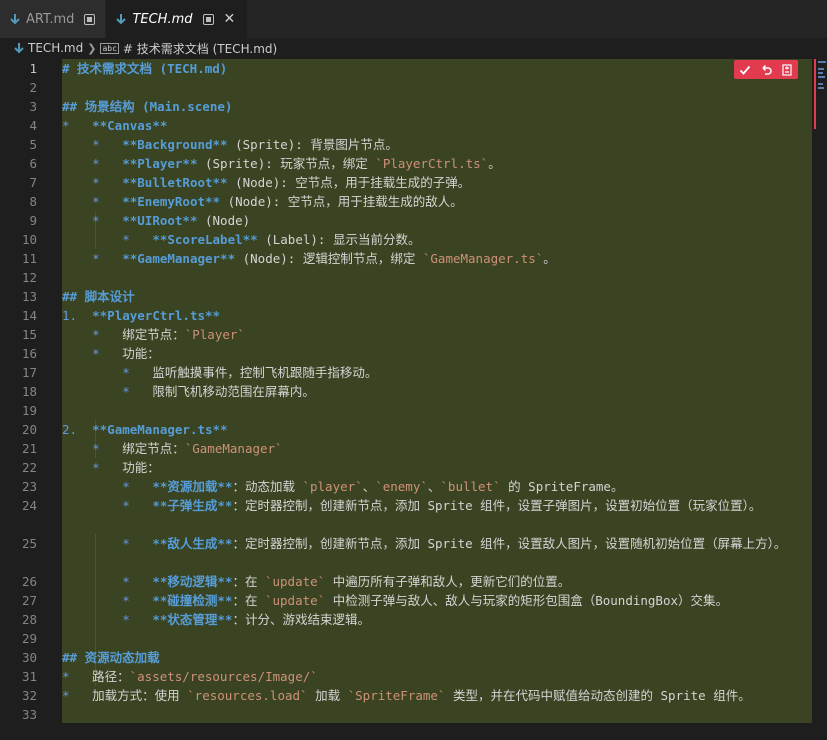 Image resolution: width=827 pixels, height=740 pixels. Describe the element at coordinates (55, 48) in the screenshot. I see `breadcrumb-file: TECH.md` at that location.